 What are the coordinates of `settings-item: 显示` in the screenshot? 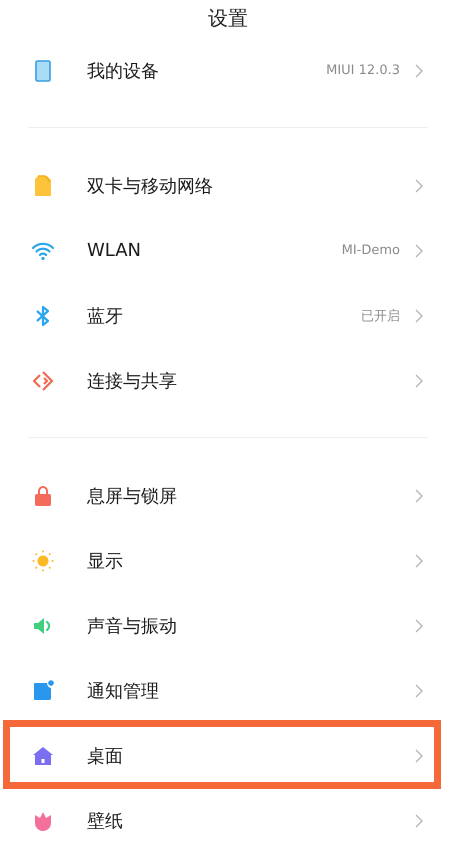 It's located at (228, 560).